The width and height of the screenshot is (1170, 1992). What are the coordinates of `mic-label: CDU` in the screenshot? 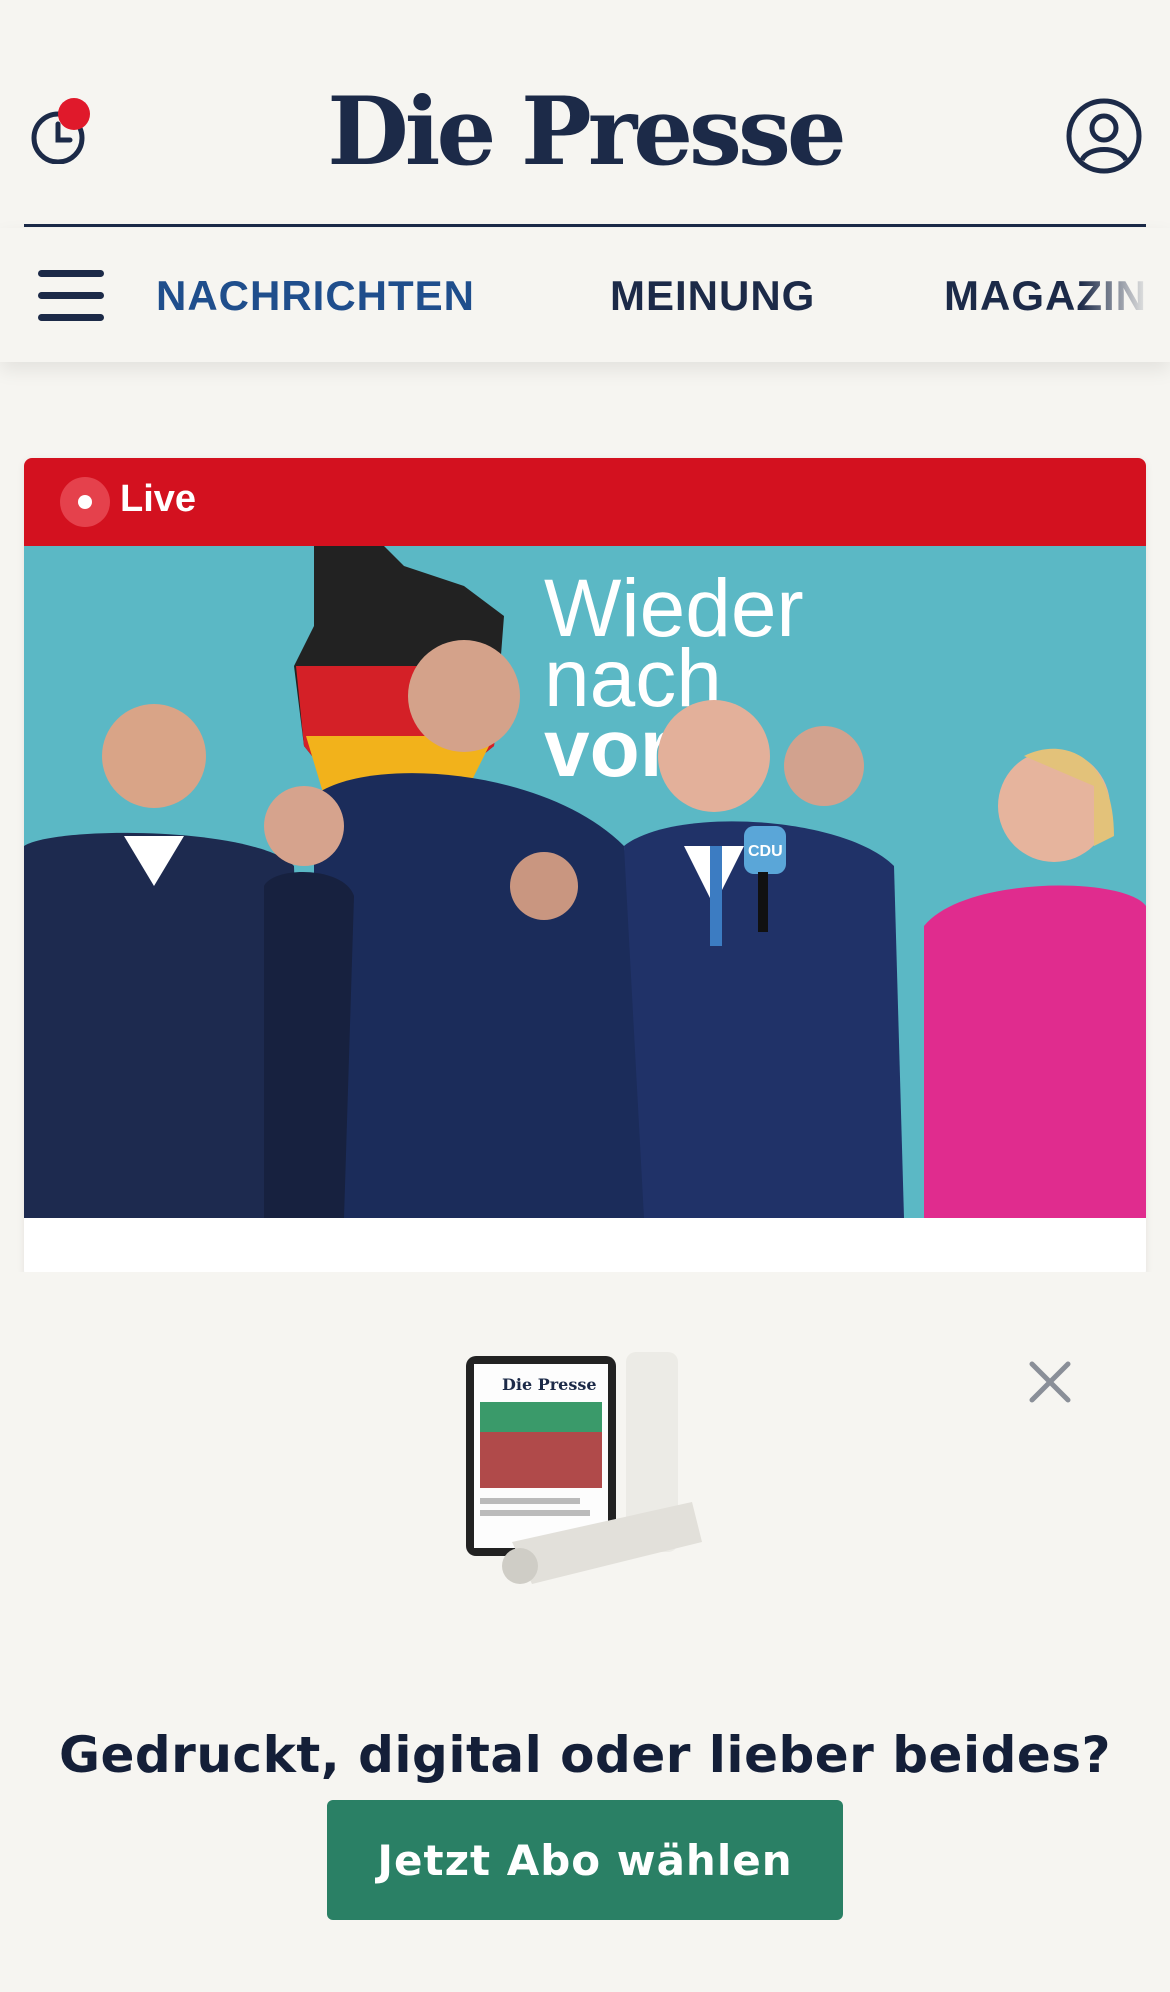 It's located at (765, 851).